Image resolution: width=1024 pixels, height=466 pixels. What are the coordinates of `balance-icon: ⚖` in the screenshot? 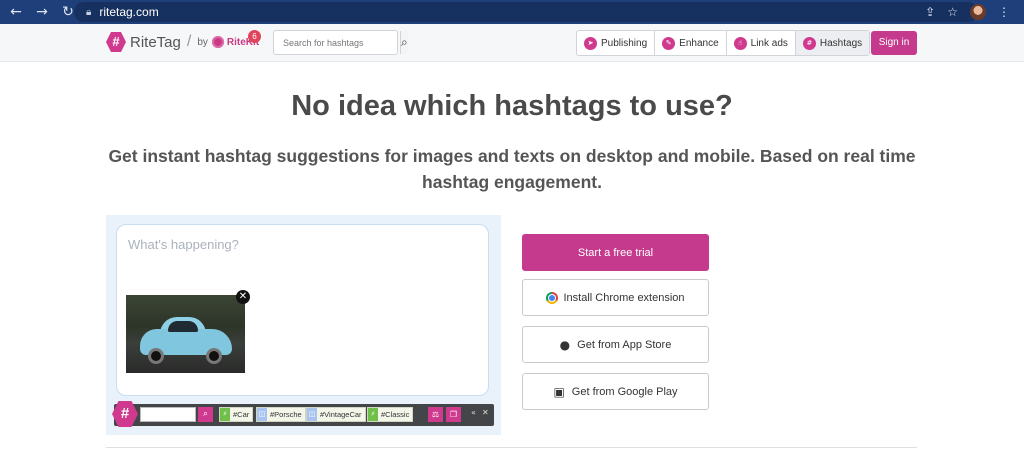 It's located at (435, 414).